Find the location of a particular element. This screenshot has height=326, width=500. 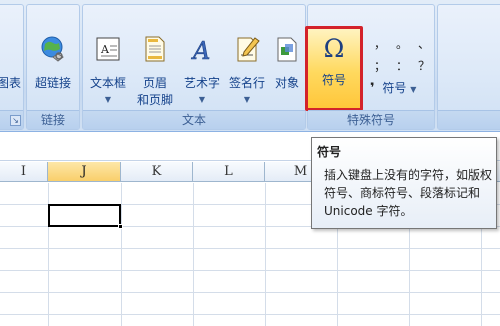

tooltip-body: 插入键盘上没有的字符，如版权符号、商标符号、段落标记和 Unicode 字符。 is located at coordinates (408, 193).